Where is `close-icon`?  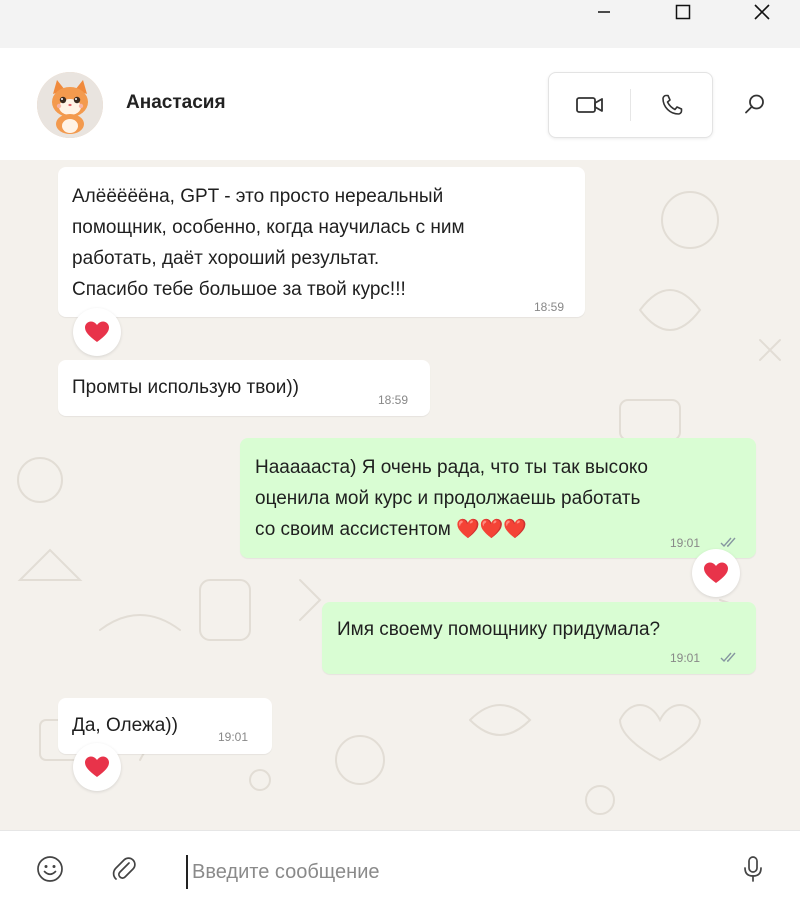 close-icon is located at coordinates (762, 12).